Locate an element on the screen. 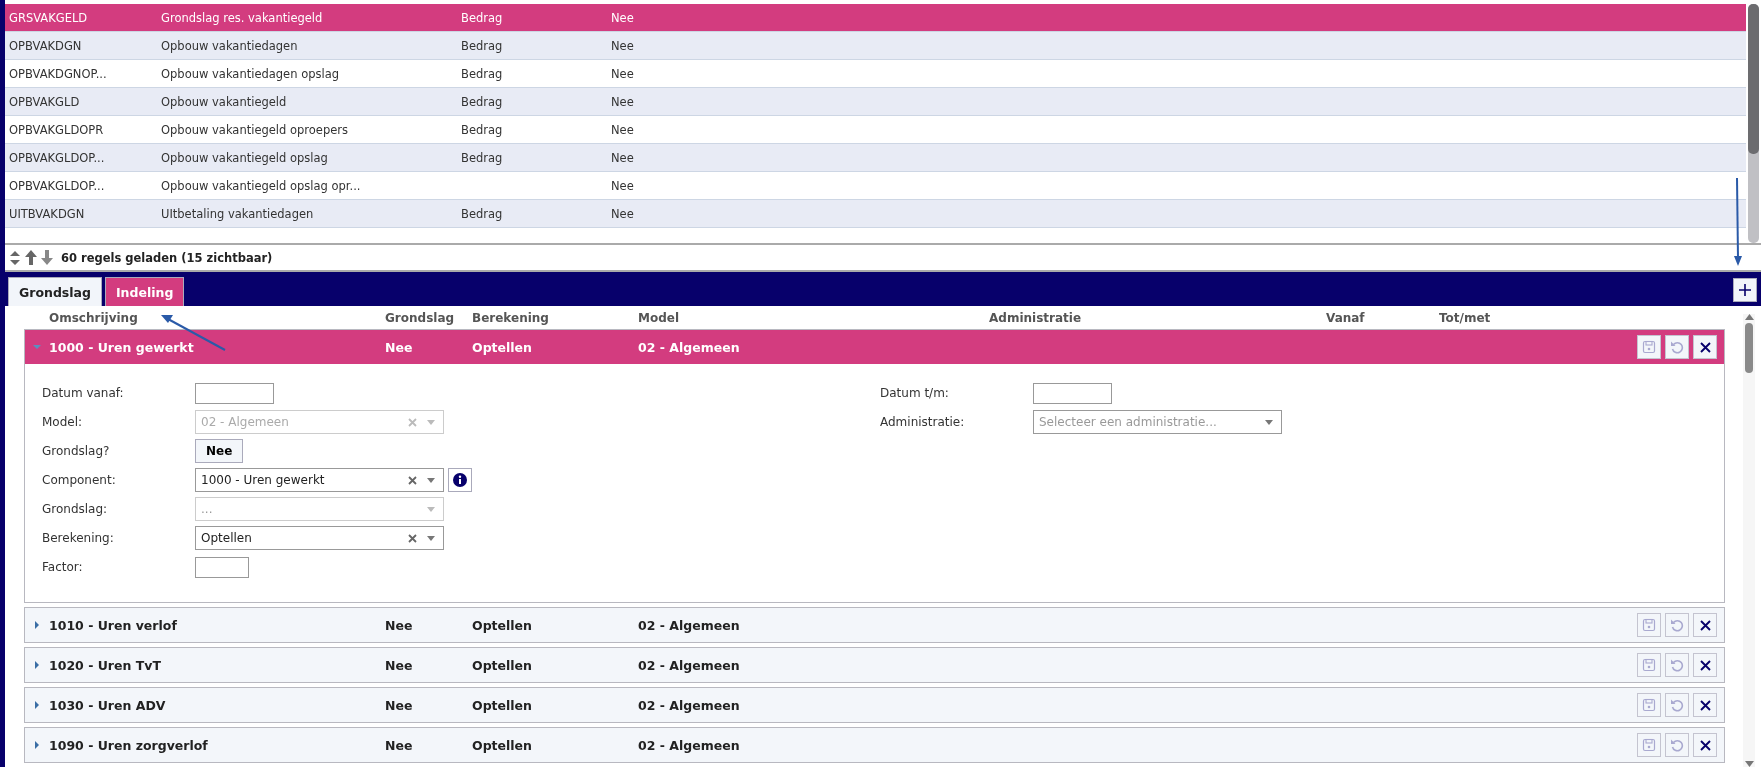 The height and width of the screenshot is (767, 1761). table-cell: Opbouw vakantiedagen is located at coordinates (229, 45).